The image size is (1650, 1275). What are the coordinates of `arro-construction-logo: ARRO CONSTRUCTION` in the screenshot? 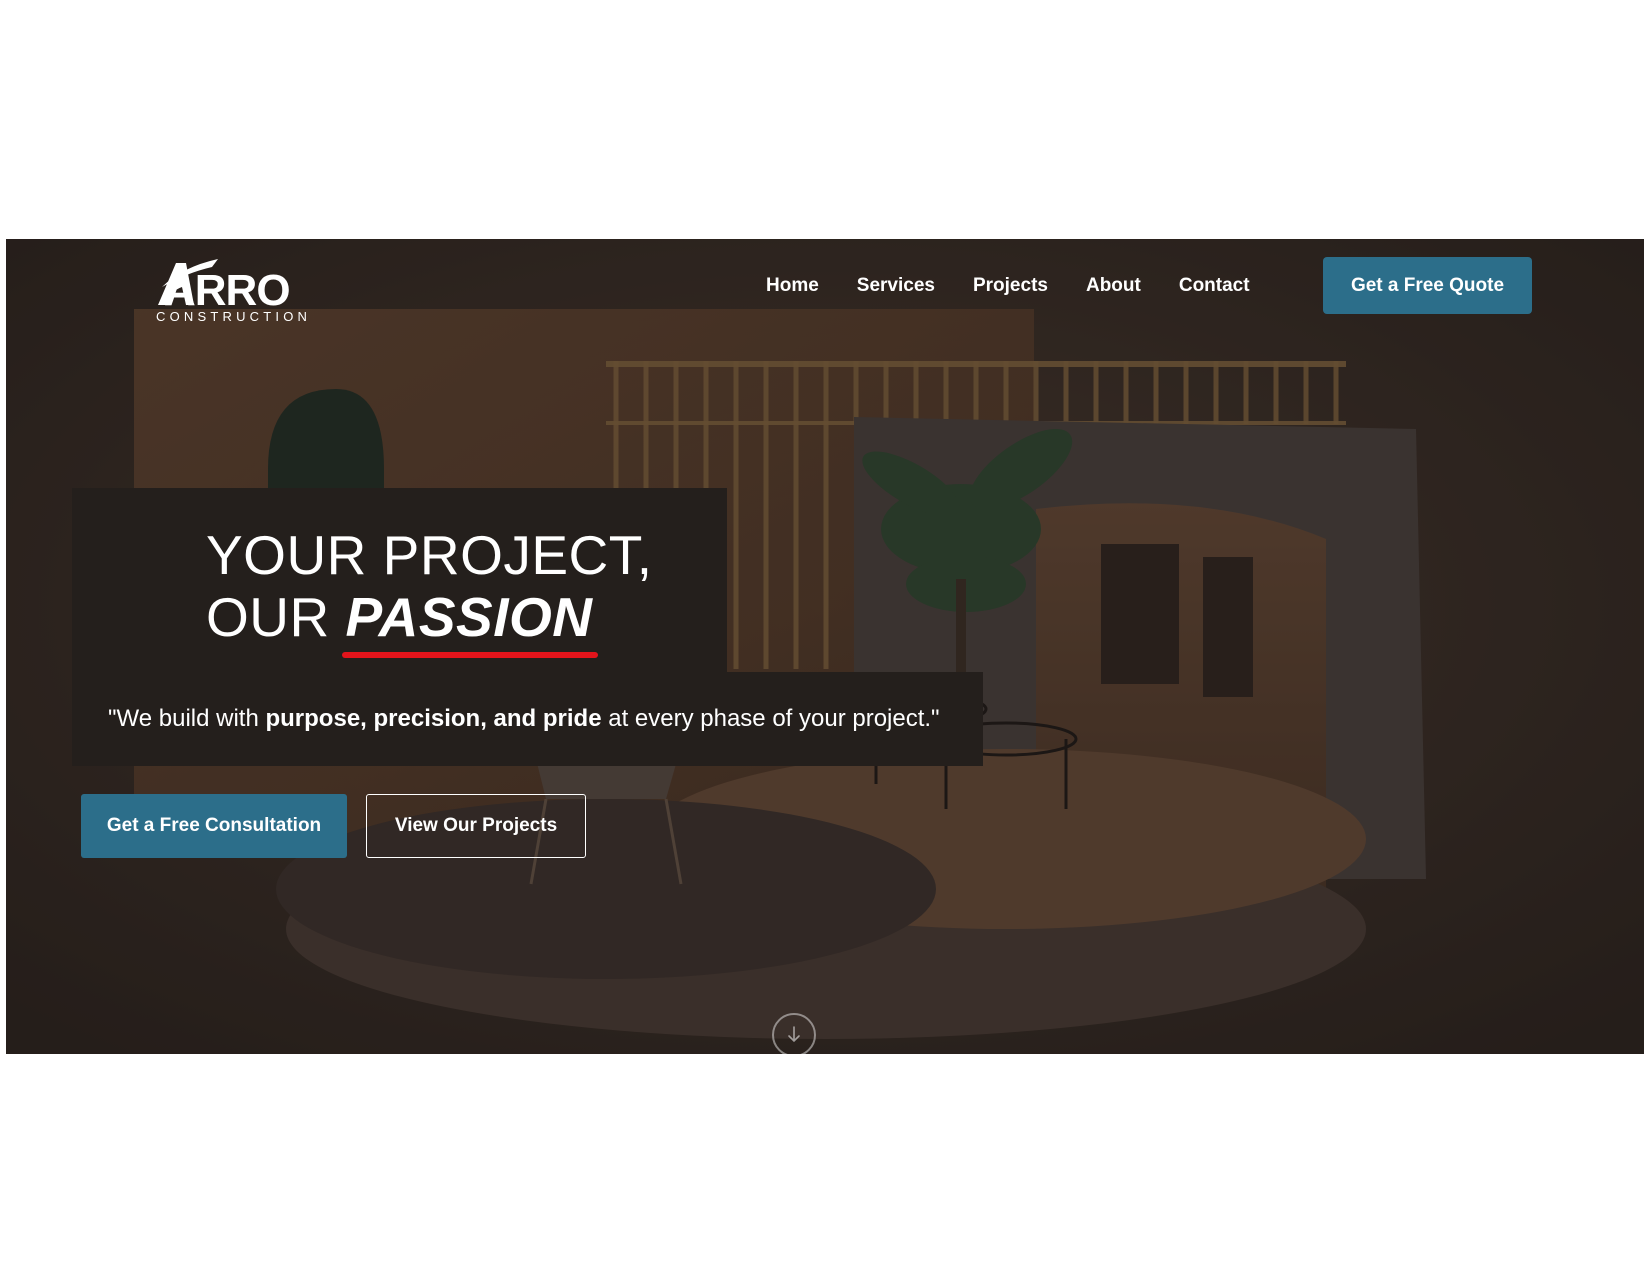 It's located at (236, 290).